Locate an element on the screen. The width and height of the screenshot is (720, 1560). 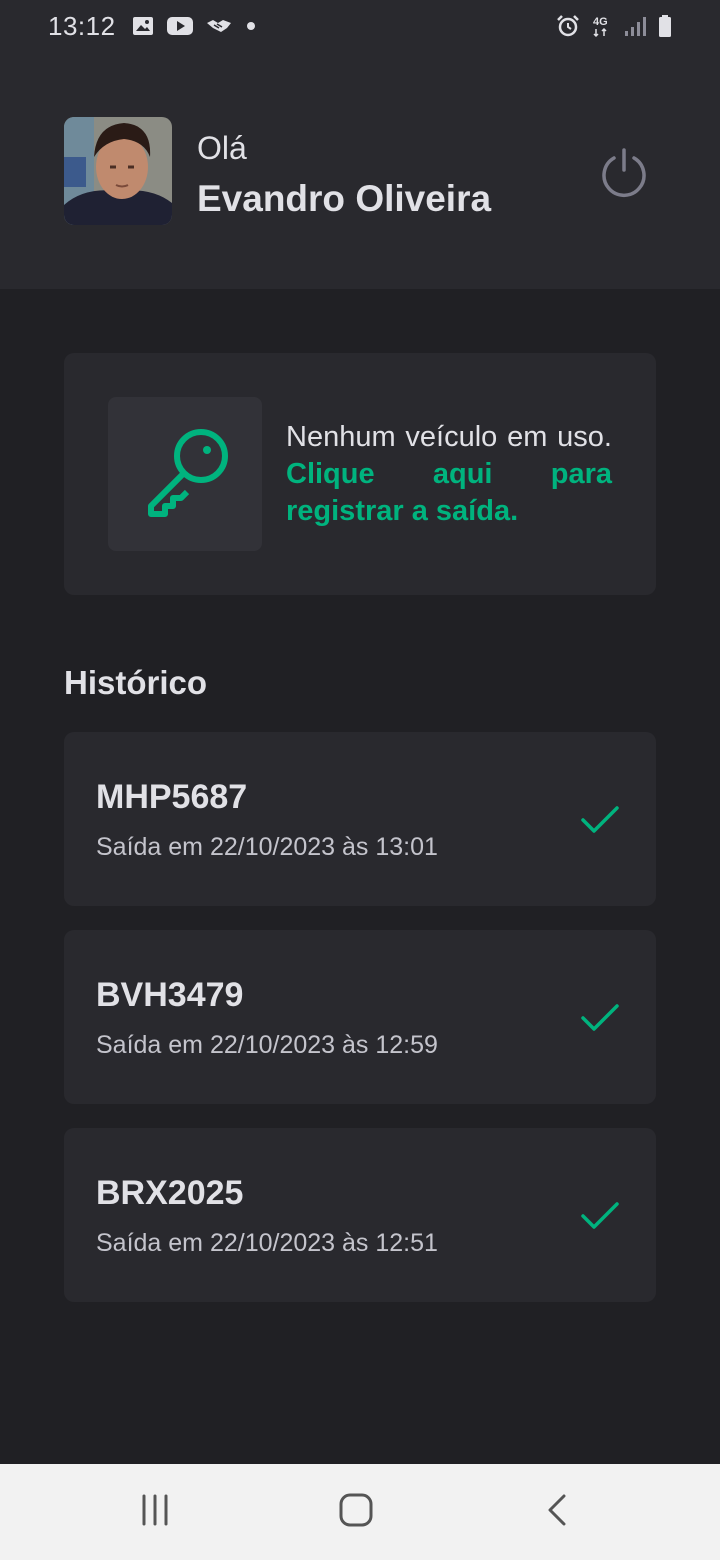
dot-icon is located at coordinates (251, 26).